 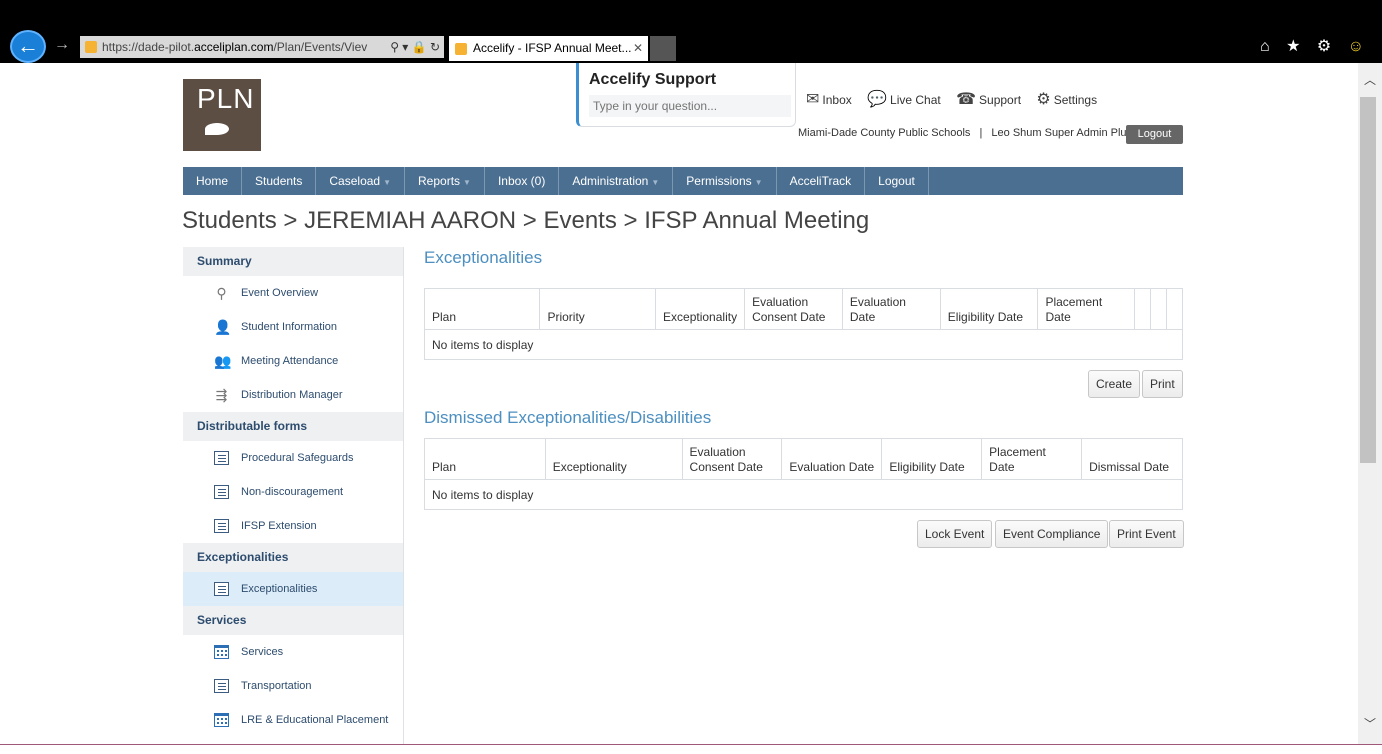 I want to click on browser-tab: Accelify - IFSP Annual Meet... ✕, so click(x=548, y=48).